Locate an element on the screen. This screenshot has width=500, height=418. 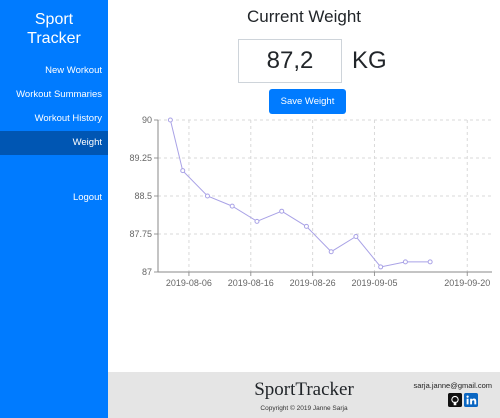
github-icon is located at coordinates (455, 400).